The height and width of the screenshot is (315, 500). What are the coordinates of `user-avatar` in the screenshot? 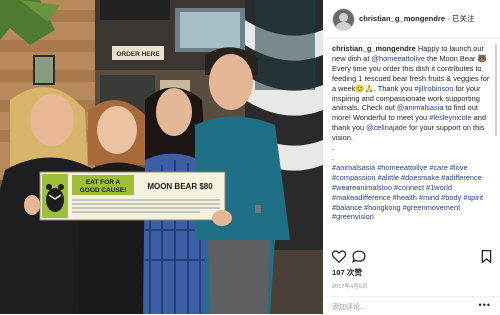 It's located at (343, 19).